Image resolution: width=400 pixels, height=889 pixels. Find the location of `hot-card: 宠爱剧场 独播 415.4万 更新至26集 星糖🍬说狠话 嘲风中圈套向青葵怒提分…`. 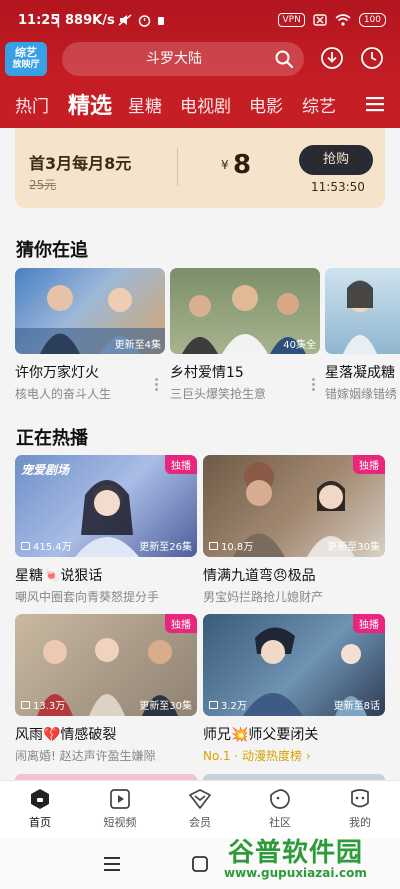

hot-card: 宠爱剧场 独播 415.4万 更新至26集 星糖🍬说狠话 嘲风中圈套向青葵怒提分… is located at coordinates (106, 530).